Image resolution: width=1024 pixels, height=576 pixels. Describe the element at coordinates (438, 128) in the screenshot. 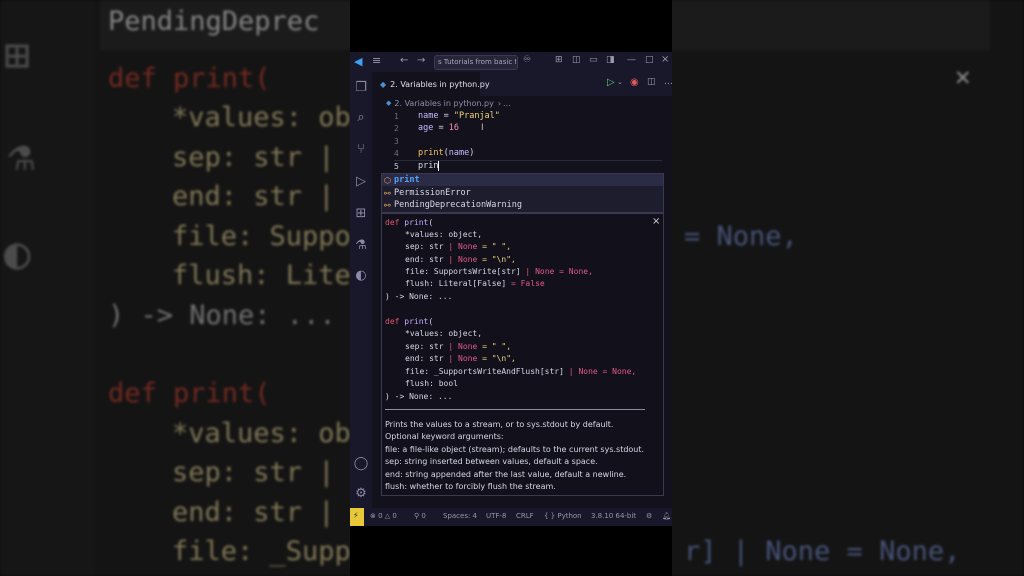

I see `code-line: age = 16` at that location.